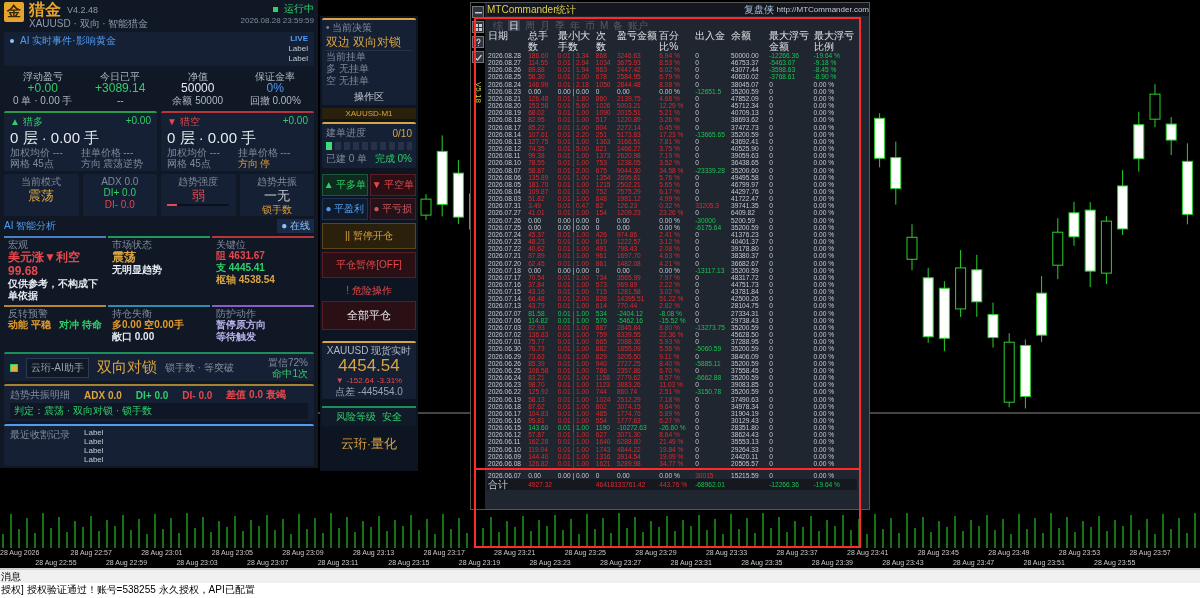 The image size is (1200, 598). I want to click on period-tab: 币, so click(590, 25).